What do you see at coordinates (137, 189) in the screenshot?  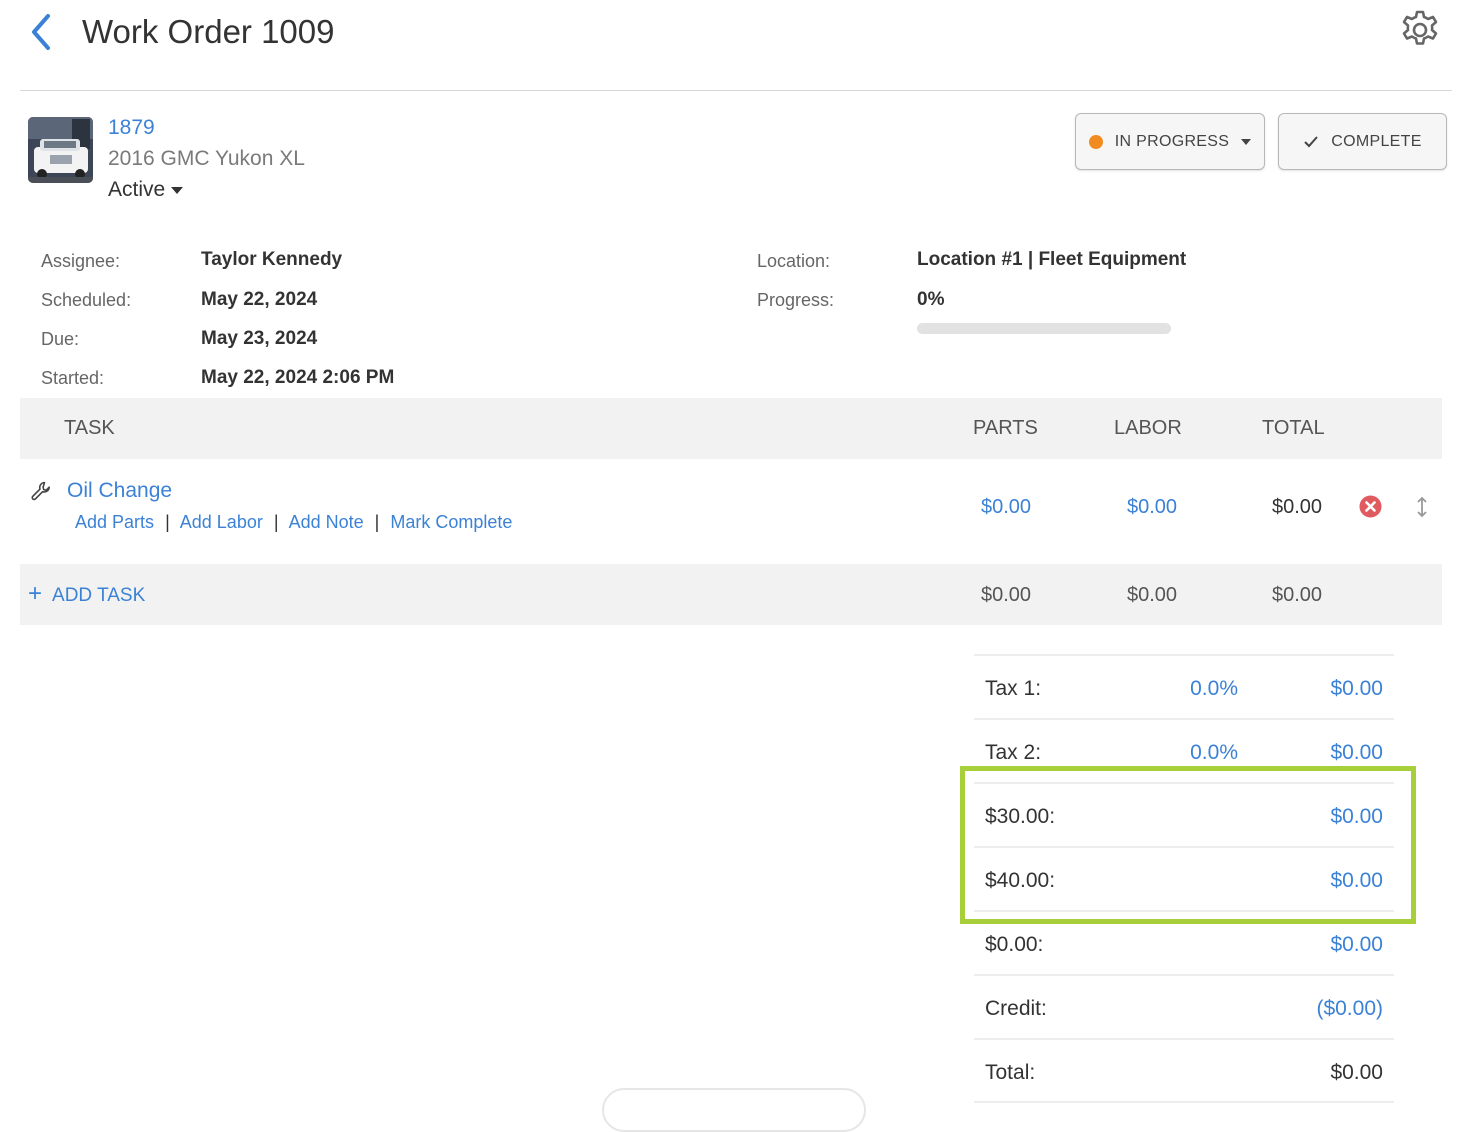 I see `vehicle-status-label: Active` at bounding box center [137, 189].